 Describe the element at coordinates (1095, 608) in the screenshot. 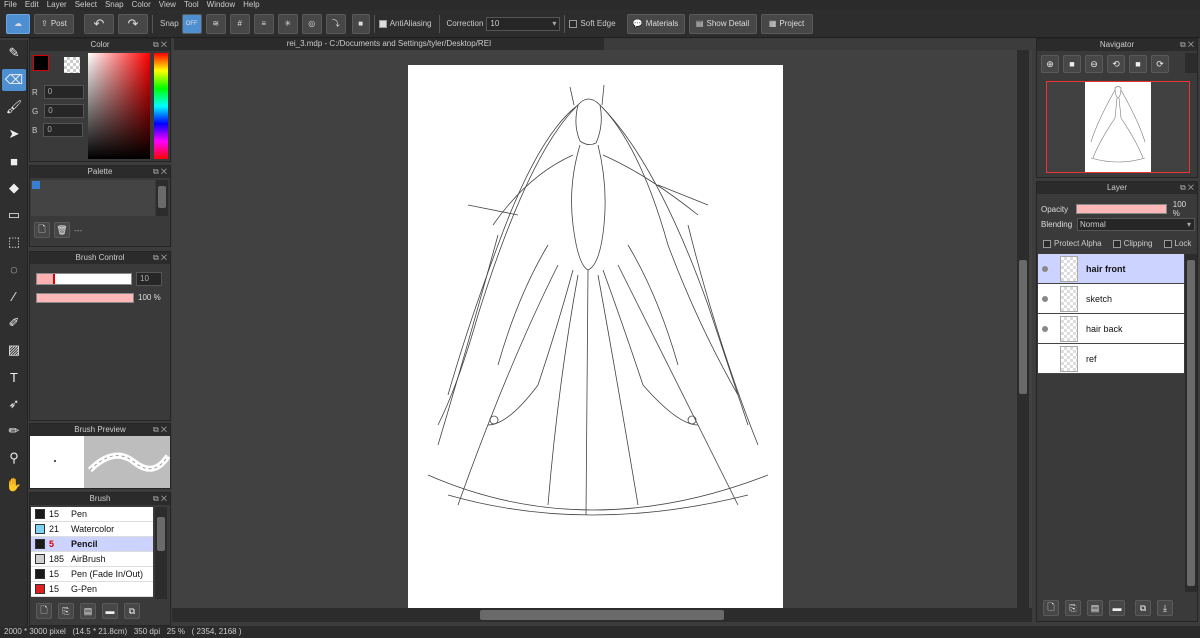

I see `layer-settings-icon: ▤` at that location.